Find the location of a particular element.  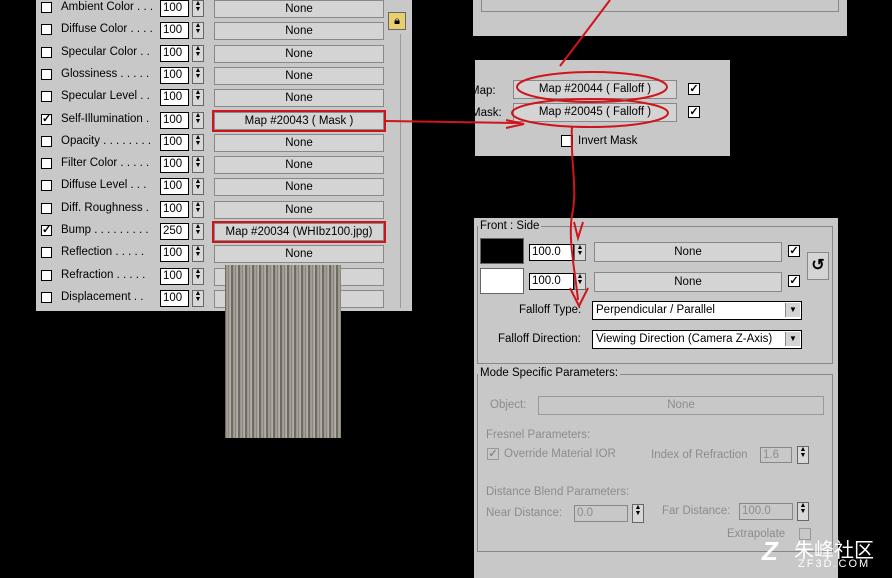

map-label: Displacement . . is located at coordinates (102, 296).